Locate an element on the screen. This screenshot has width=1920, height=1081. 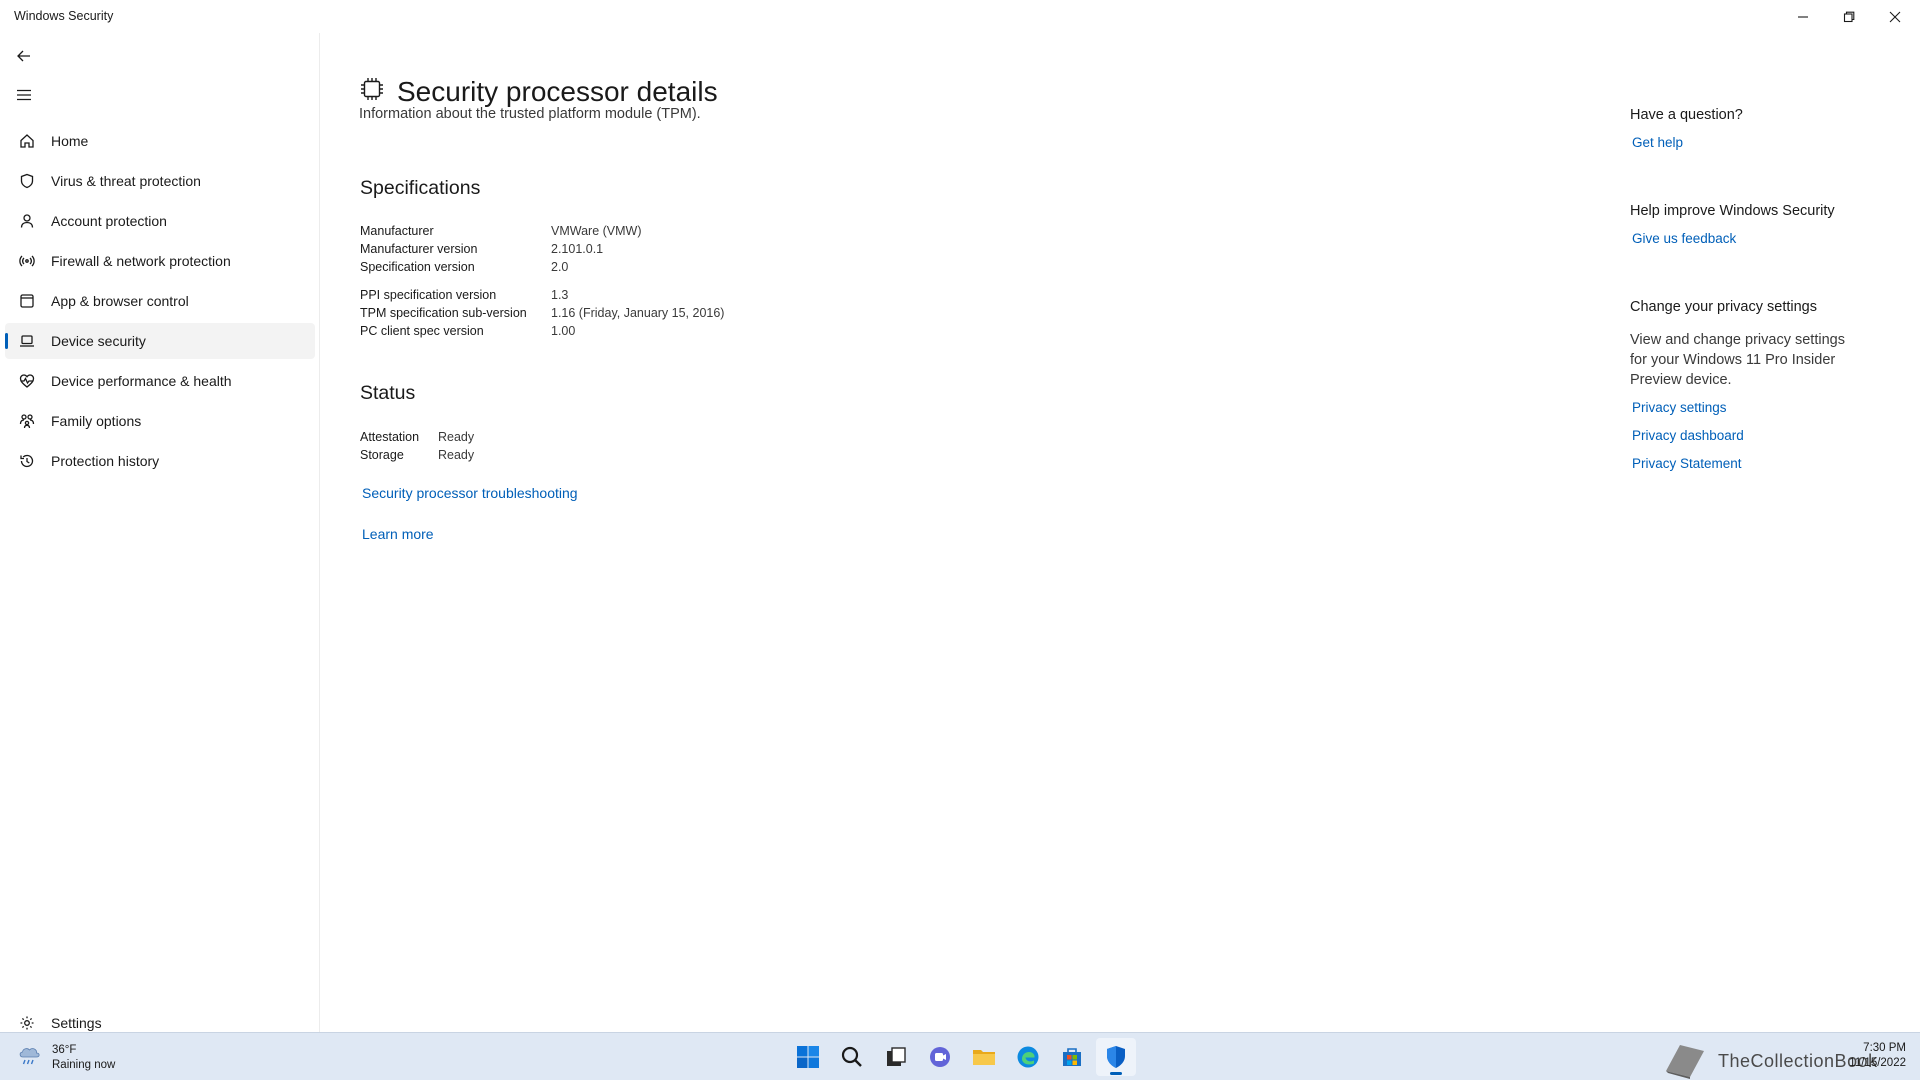
store-icon is located at coordinates (1072, 1057).